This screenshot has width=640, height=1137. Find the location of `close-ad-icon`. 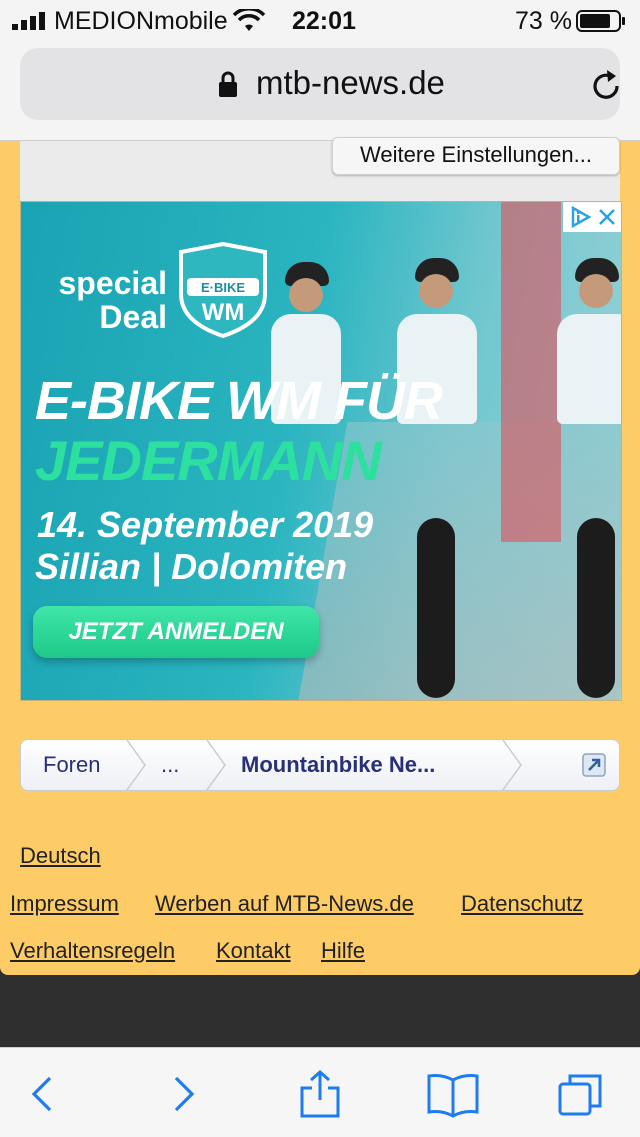

close-ad-icon is located at coordinates (607, 217).